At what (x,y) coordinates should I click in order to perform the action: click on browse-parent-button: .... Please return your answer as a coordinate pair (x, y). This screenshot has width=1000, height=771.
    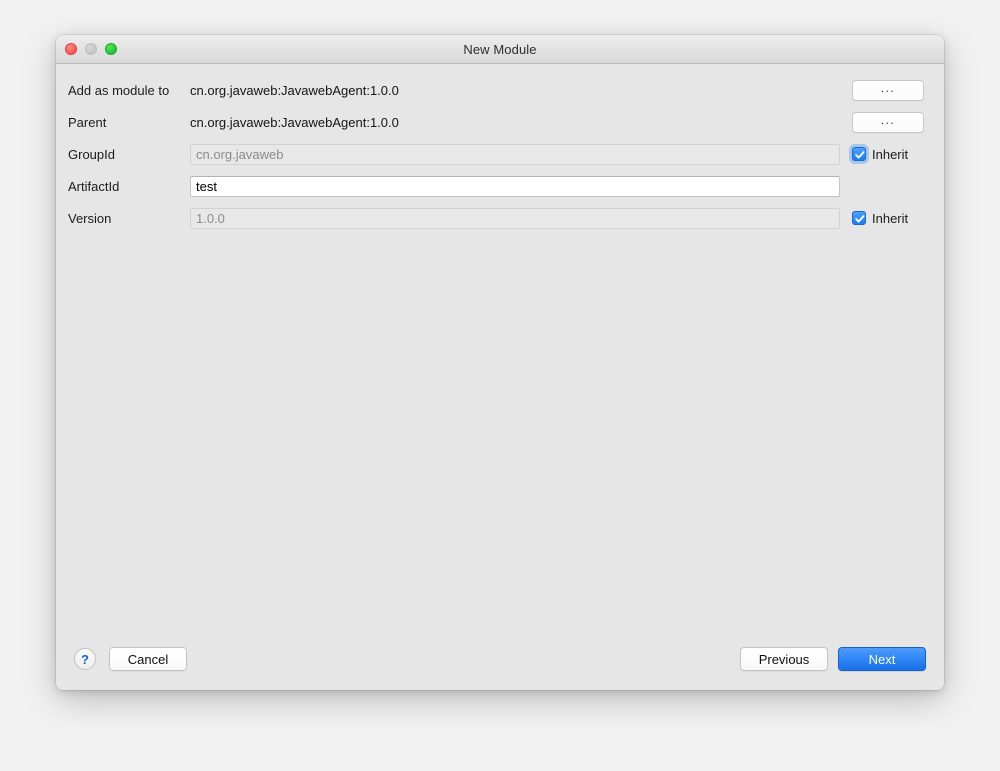
    Looking at the image, I should click on (888, 122).